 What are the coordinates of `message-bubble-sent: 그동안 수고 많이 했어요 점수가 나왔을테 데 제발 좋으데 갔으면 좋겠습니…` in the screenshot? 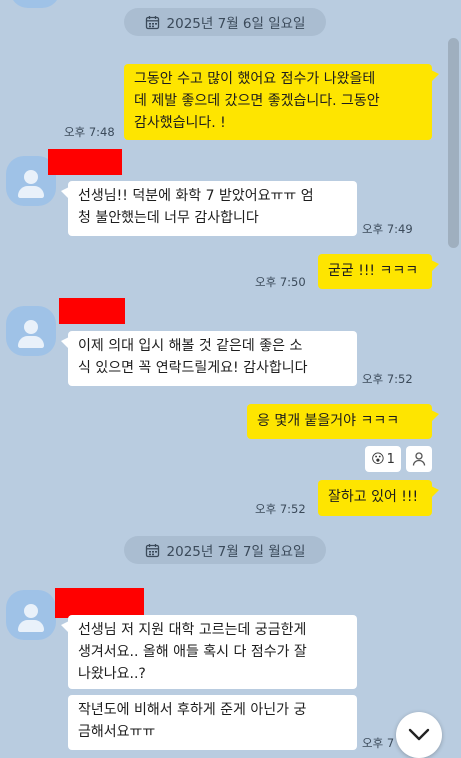 It's located at (281, 102).